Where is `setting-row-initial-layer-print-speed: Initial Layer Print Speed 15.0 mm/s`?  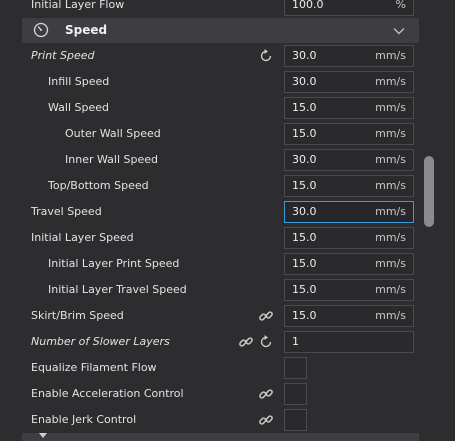 setting-row-initial-layer-print-speed: Initial Layer Print Speed 15.0 mm/s is located at coordinates (210, 264).